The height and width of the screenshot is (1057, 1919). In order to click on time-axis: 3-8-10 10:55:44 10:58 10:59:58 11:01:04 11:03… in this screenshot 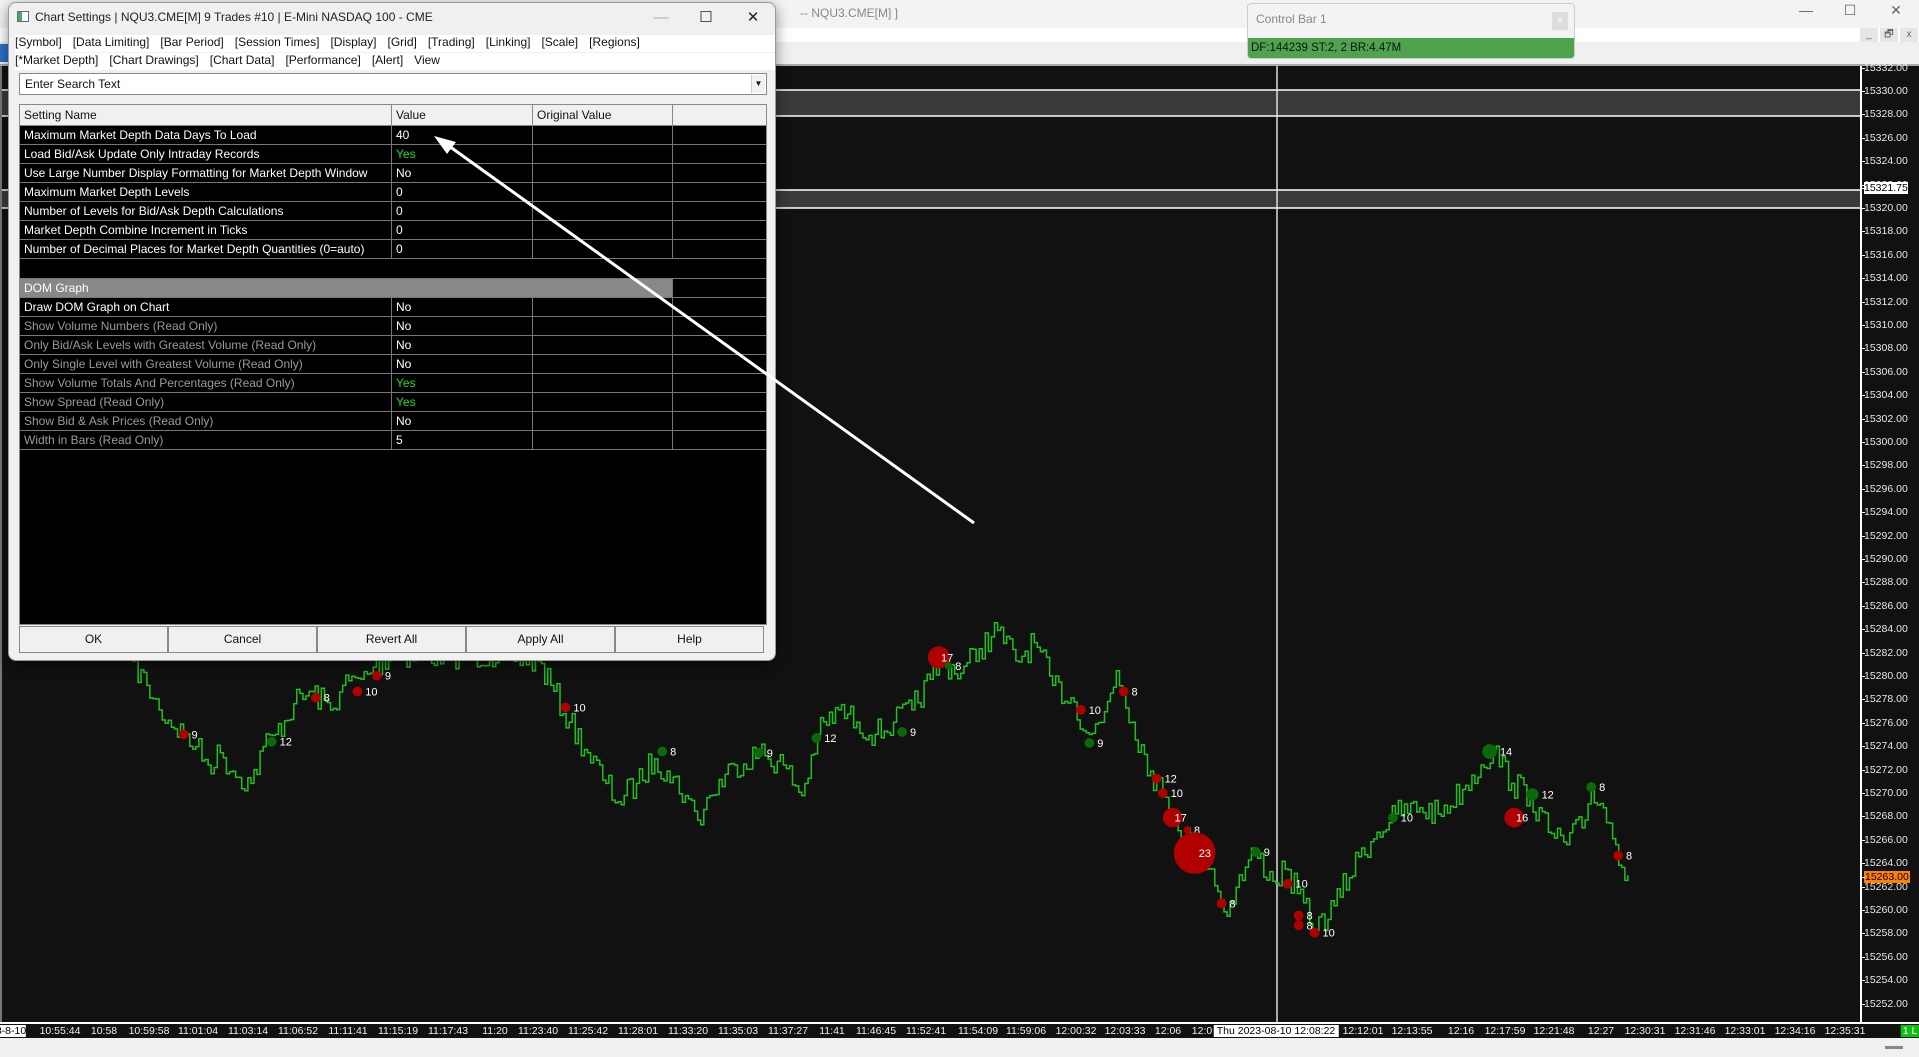, I will do `click(959, 1030)`.